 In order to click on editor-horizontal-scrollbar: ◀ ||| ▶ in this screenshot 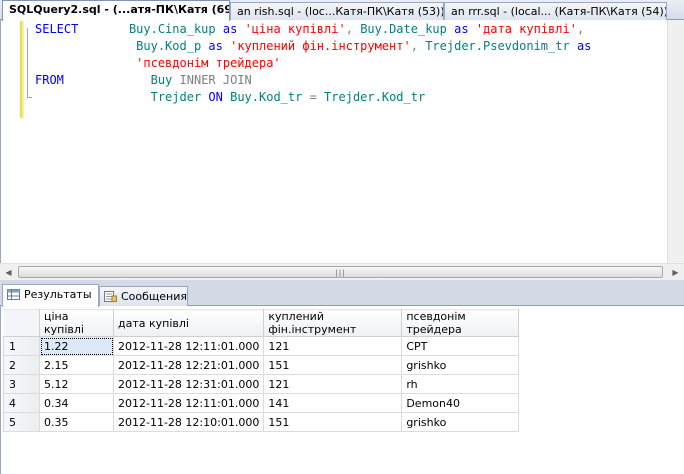, I will do `click(342, 271)`.